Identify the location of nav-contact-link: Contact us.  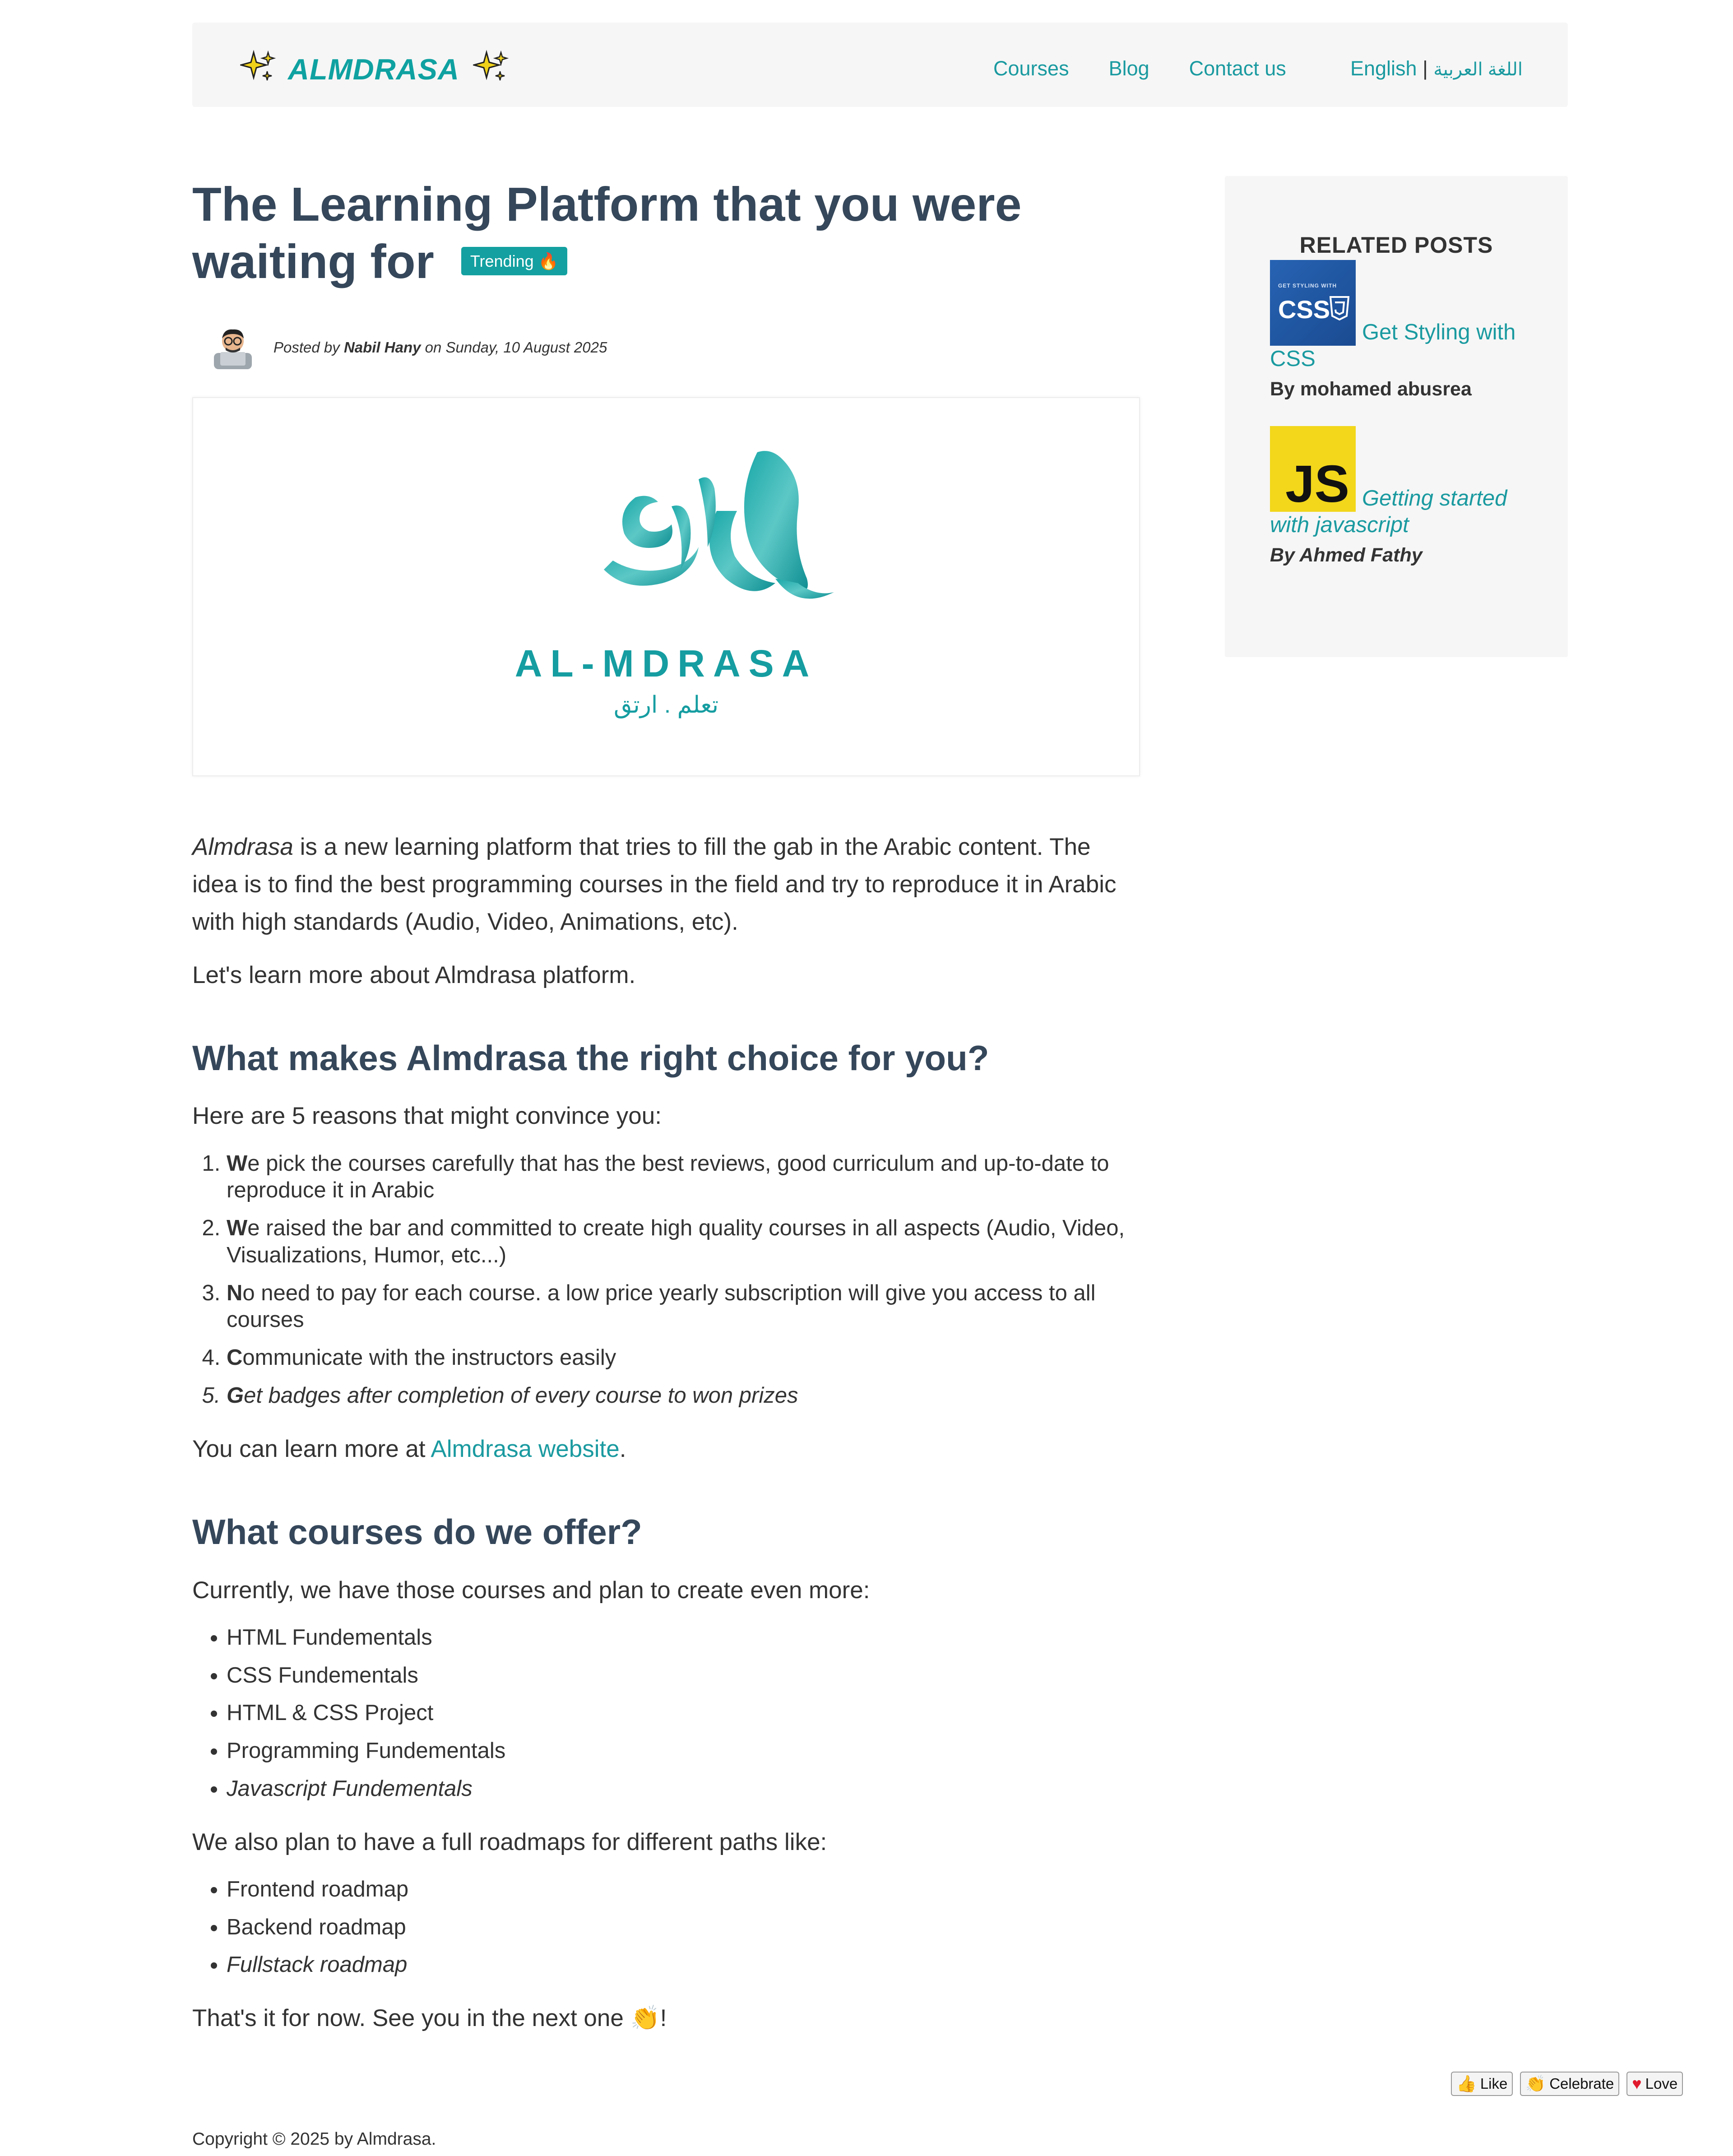
(1237, 68).